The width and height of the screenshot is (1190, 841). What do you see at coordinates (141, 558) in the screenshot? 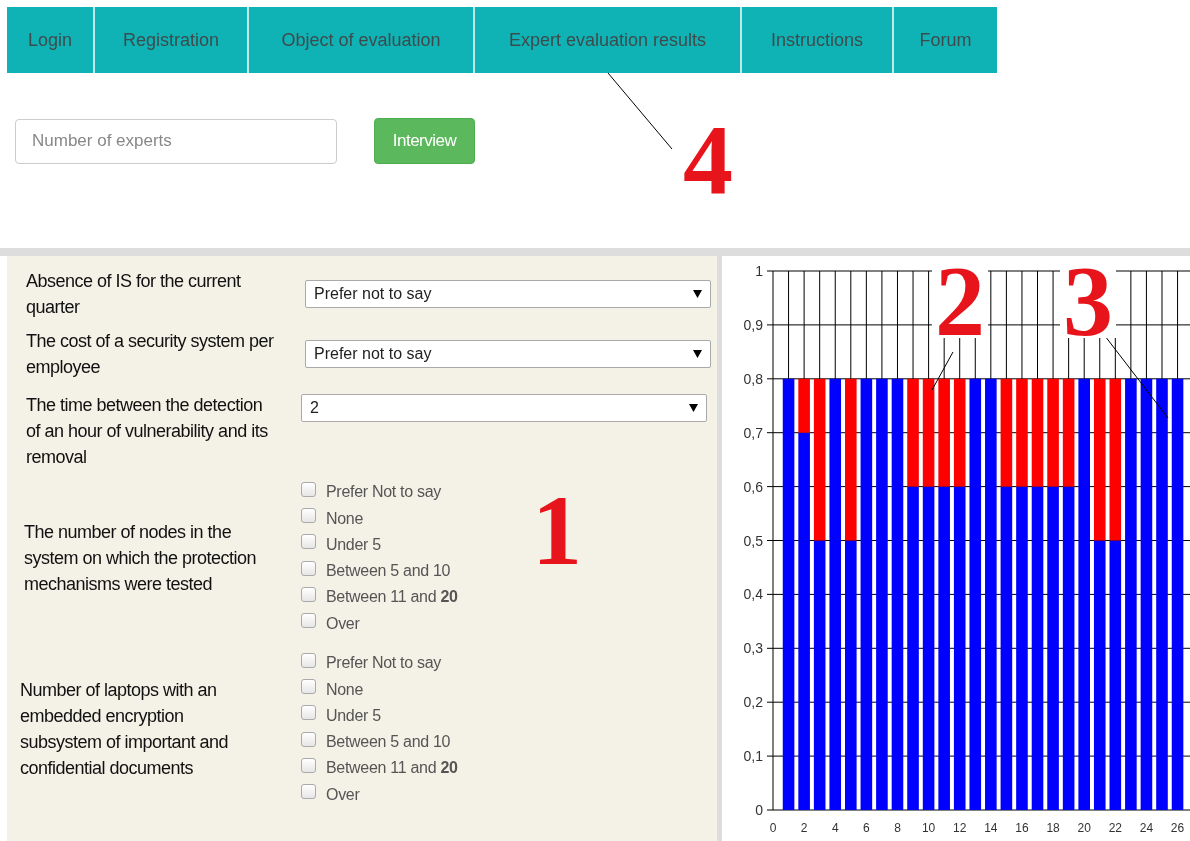
I see `question-label: The number of nodes in the system on which the protection mechanisms were tested` at bounding box center [141, 558].